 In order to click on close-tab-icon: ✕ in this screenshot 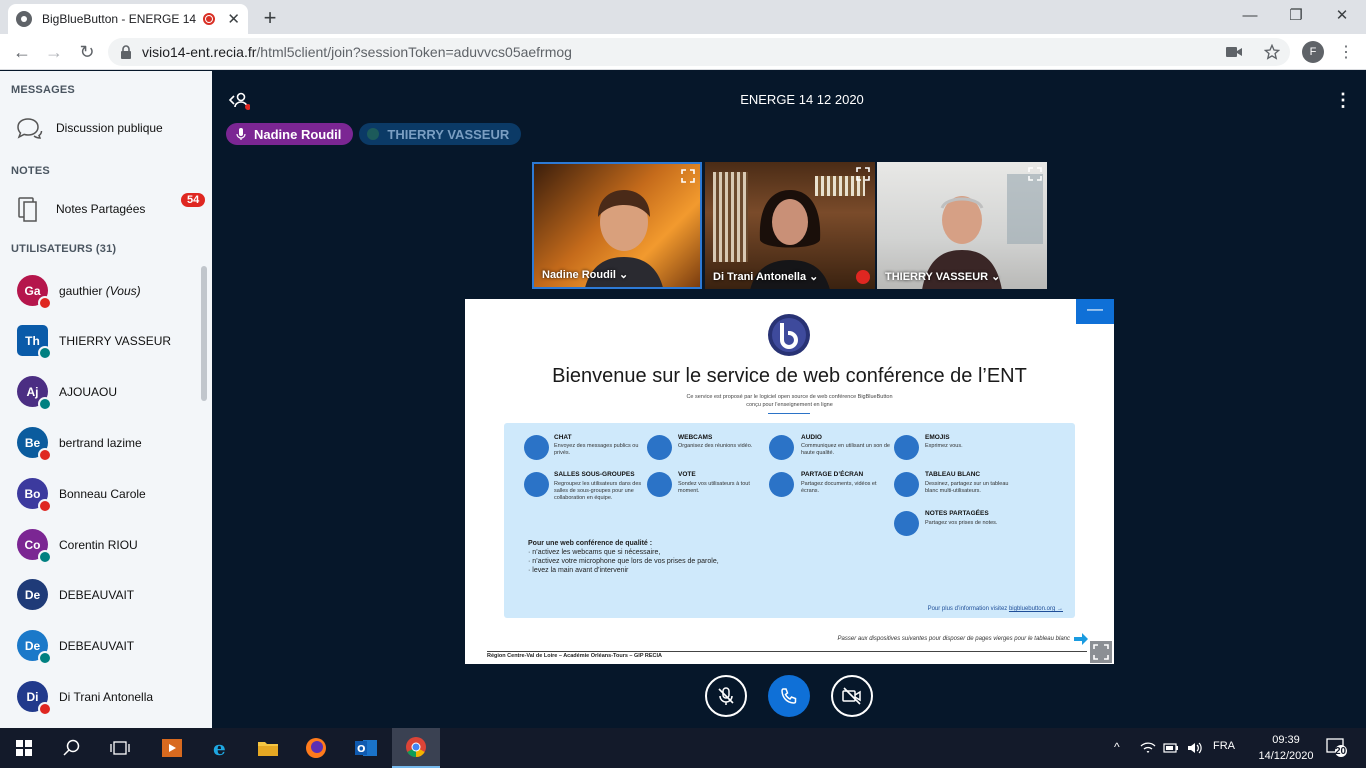, I will do `click(233, 19)`.